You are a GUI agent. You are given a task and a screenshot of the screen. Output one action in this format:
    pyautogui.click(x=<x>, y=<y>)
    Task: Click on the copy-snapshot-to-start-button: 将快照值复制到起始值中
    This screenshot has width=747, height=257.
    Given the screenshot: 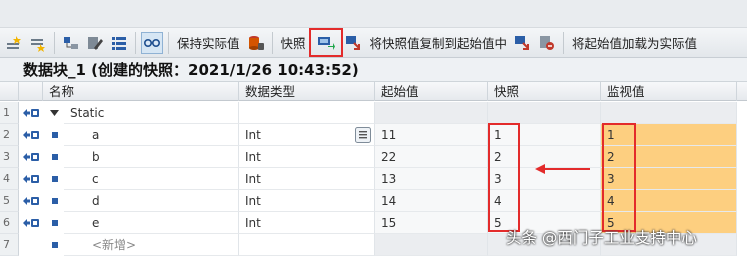 What is the action you would take?
    pyautogui.click(x=439, y=42)
    